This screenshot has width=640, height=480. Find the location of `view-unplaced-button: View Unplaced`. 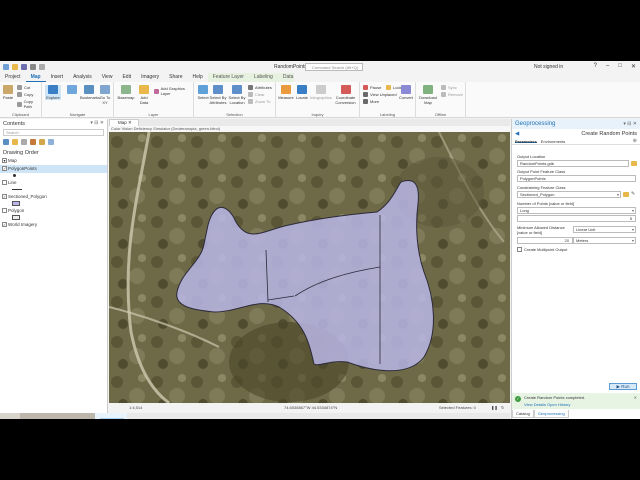

view-unplaced-button: View Unplaced is located at coordinates (380, 94).